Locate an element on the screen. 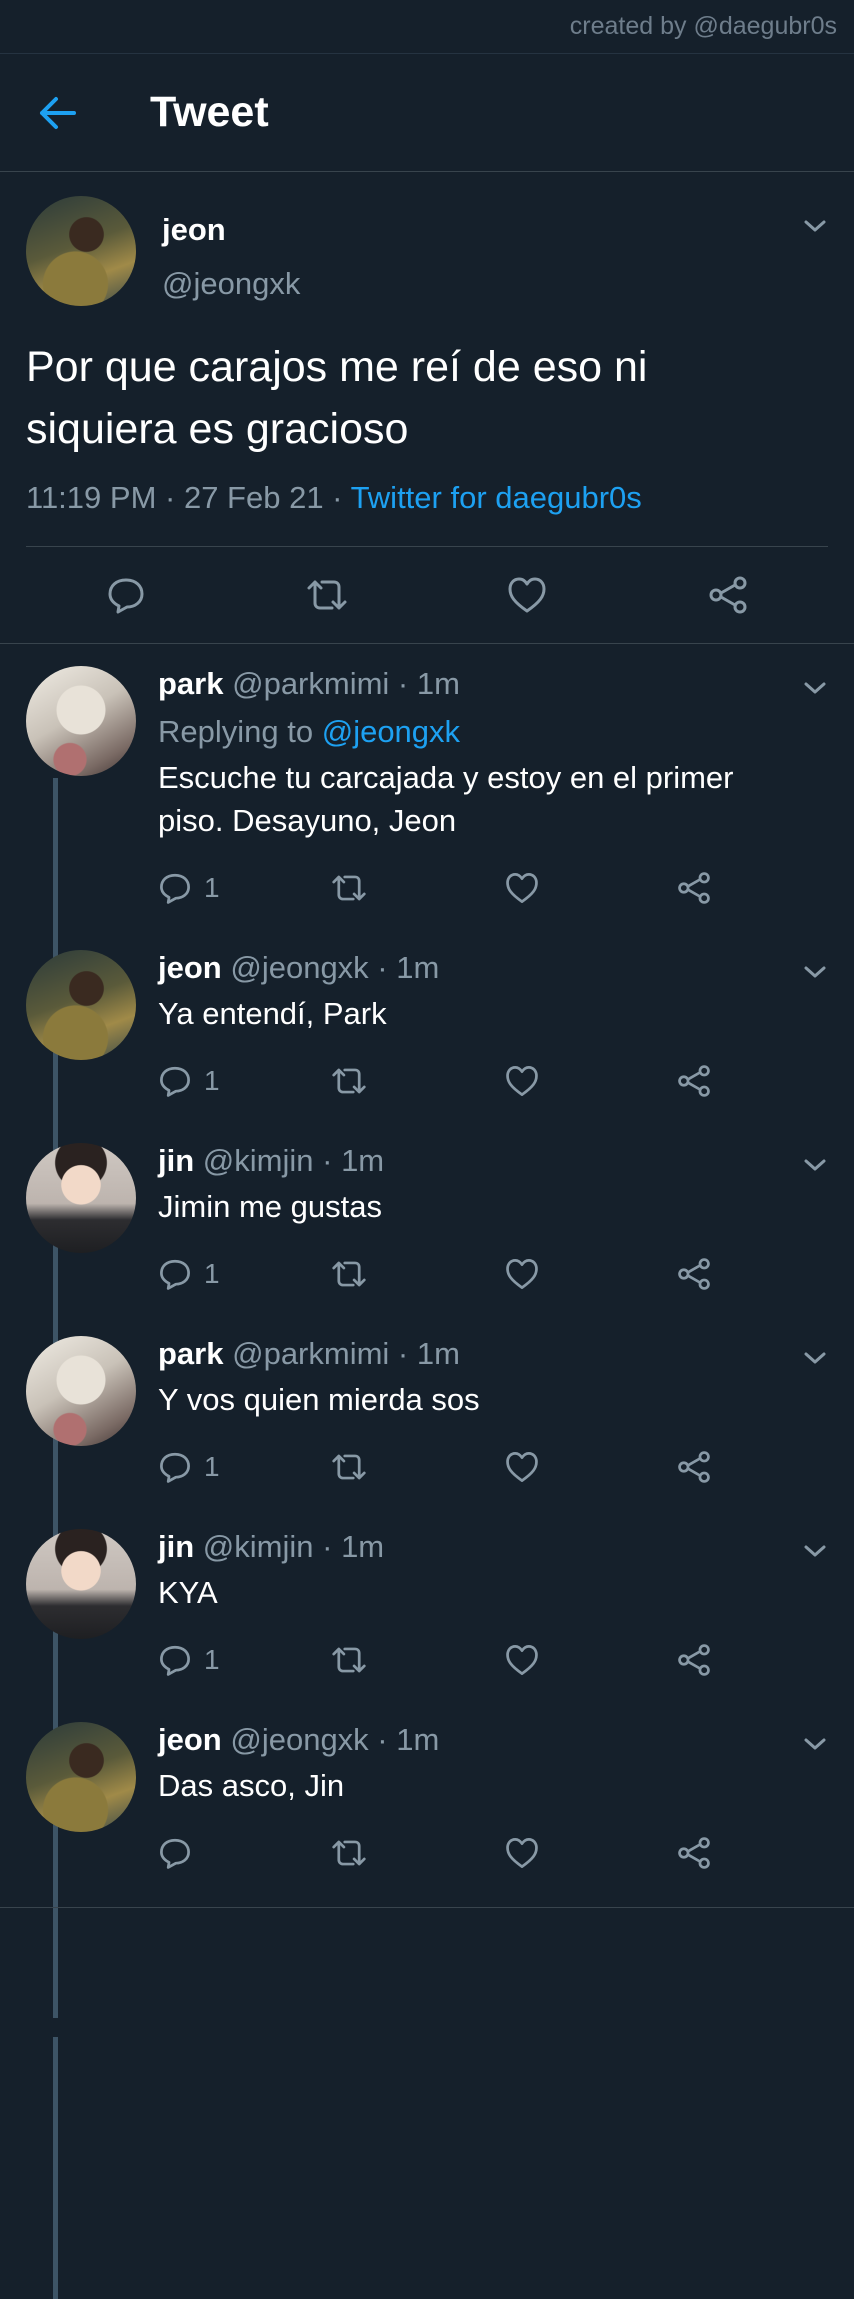 The width and height of the screenshot is (854, 2299). tweet-time: 11:19 PM is located at coordinates (91, 497).